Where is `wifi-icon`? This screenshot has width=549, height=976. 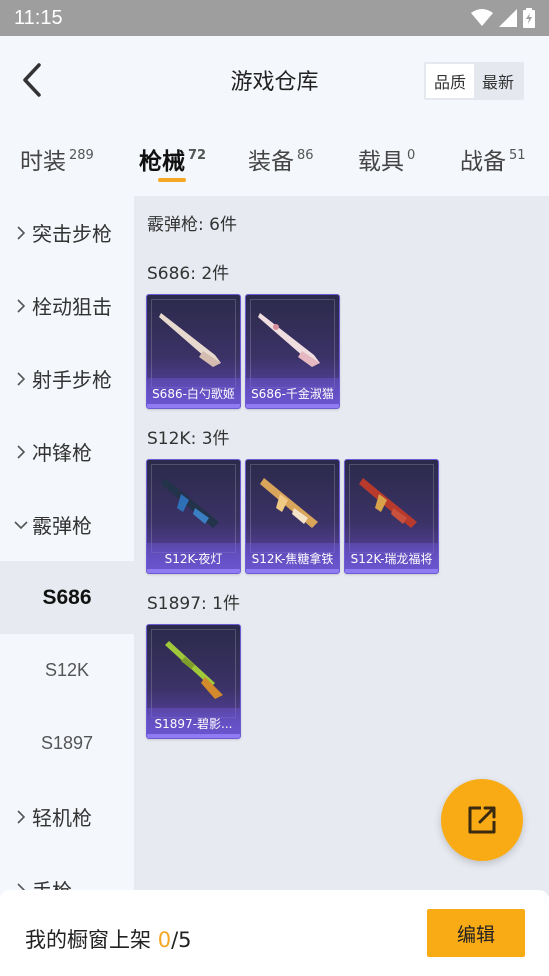
wifi-icon is located at coordinates (482, 17).